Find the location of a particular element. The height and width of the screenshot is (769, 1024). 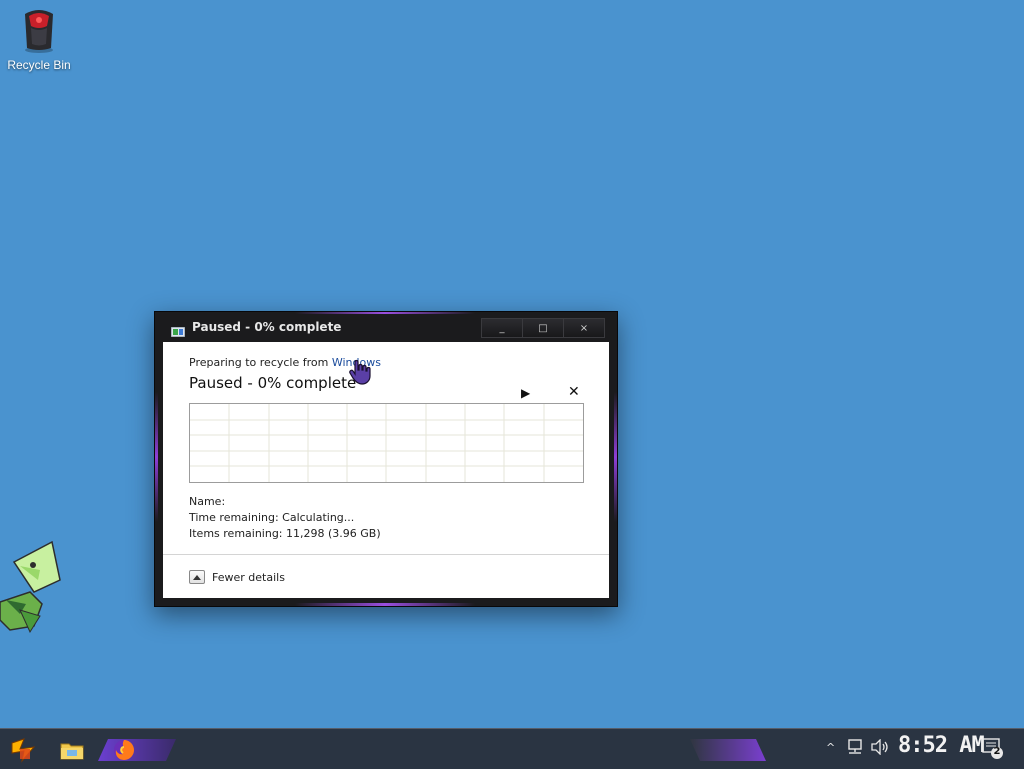

cancel-button: ✕ is located at coordinates (574, 392).